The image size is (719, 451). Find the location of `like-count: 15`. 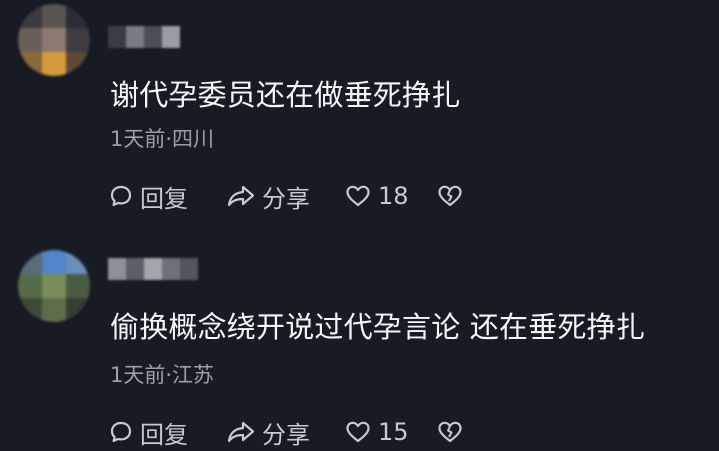

like-count: 15 is located at coordinates (393, 432).